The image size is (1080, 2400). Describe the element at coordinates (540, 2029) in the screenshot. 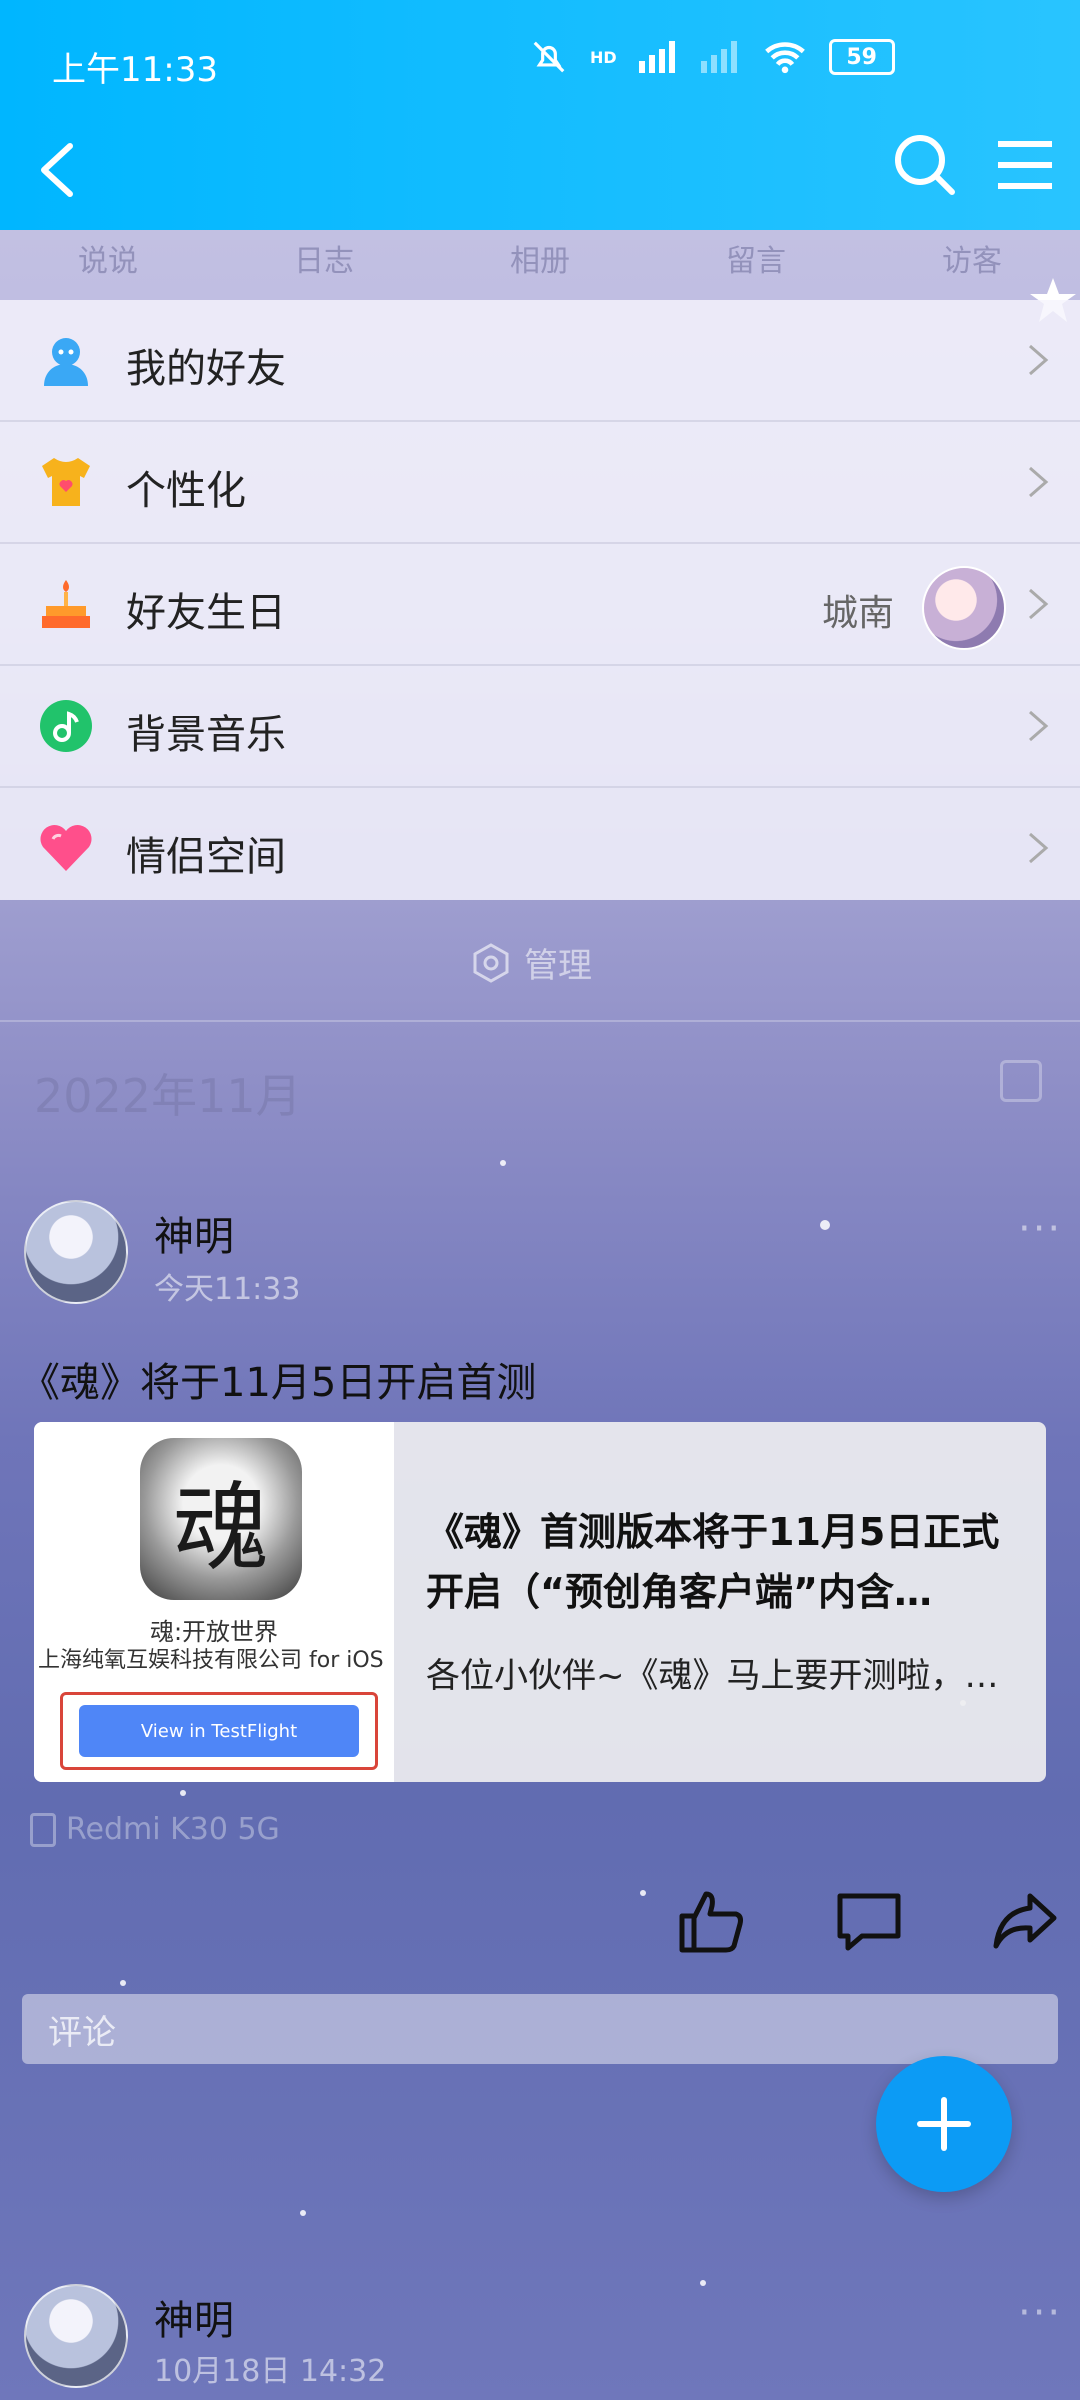

I see `comment-input: 评论` at that location.